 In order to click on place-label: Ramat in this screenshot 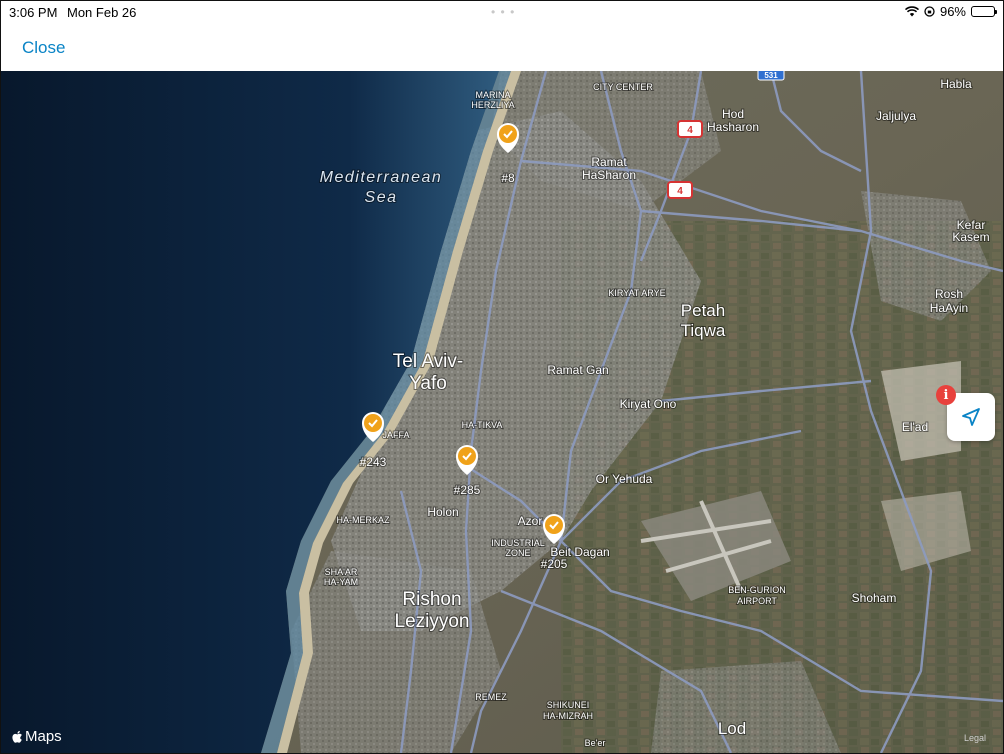, I will do `click(609, 162)`.